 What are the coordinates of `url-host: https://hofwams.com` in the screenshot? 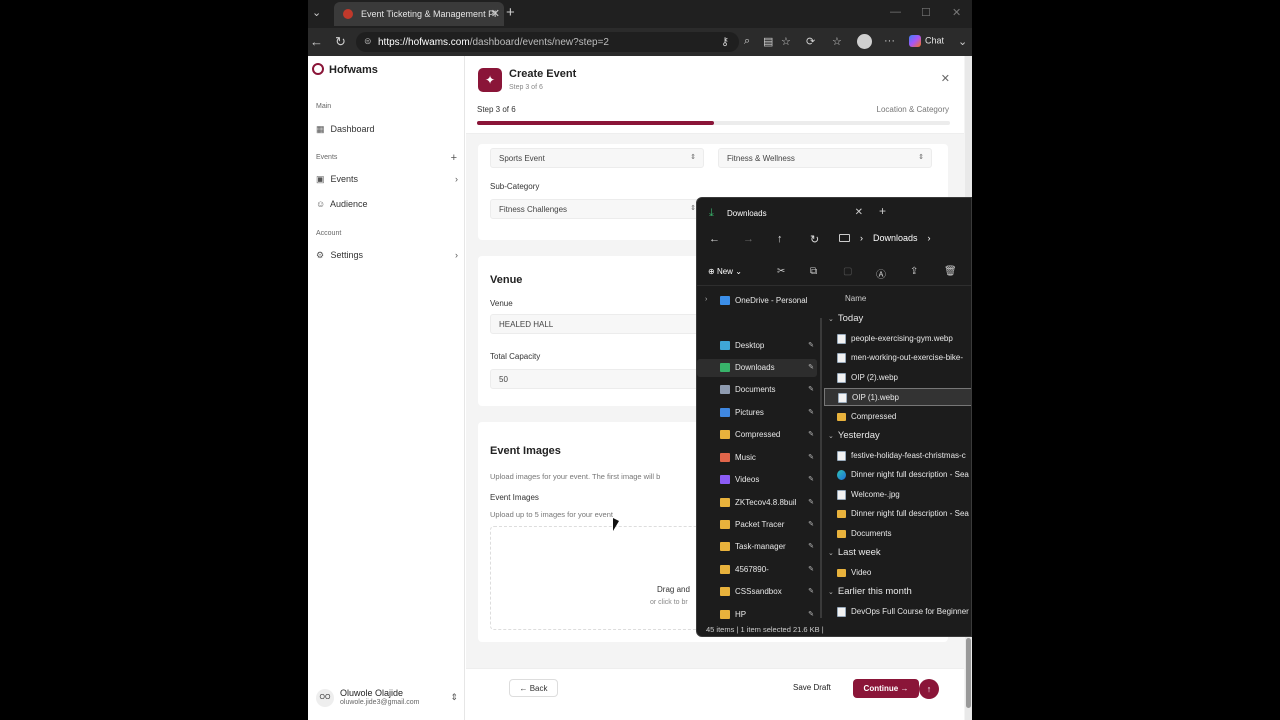 It's located at (424, 42).